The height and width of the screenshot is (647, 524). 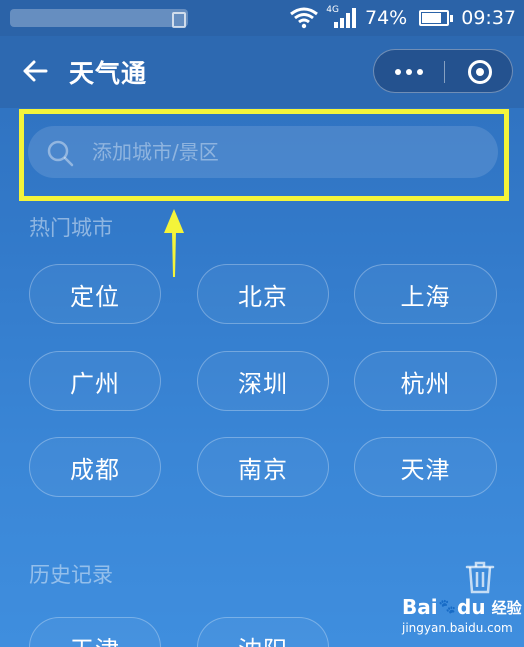 What do you see at coordinates (457, 628) in the screenshot?
I see `watermark-url: jingyan.baidu.com` at bounding box center [457, 628].